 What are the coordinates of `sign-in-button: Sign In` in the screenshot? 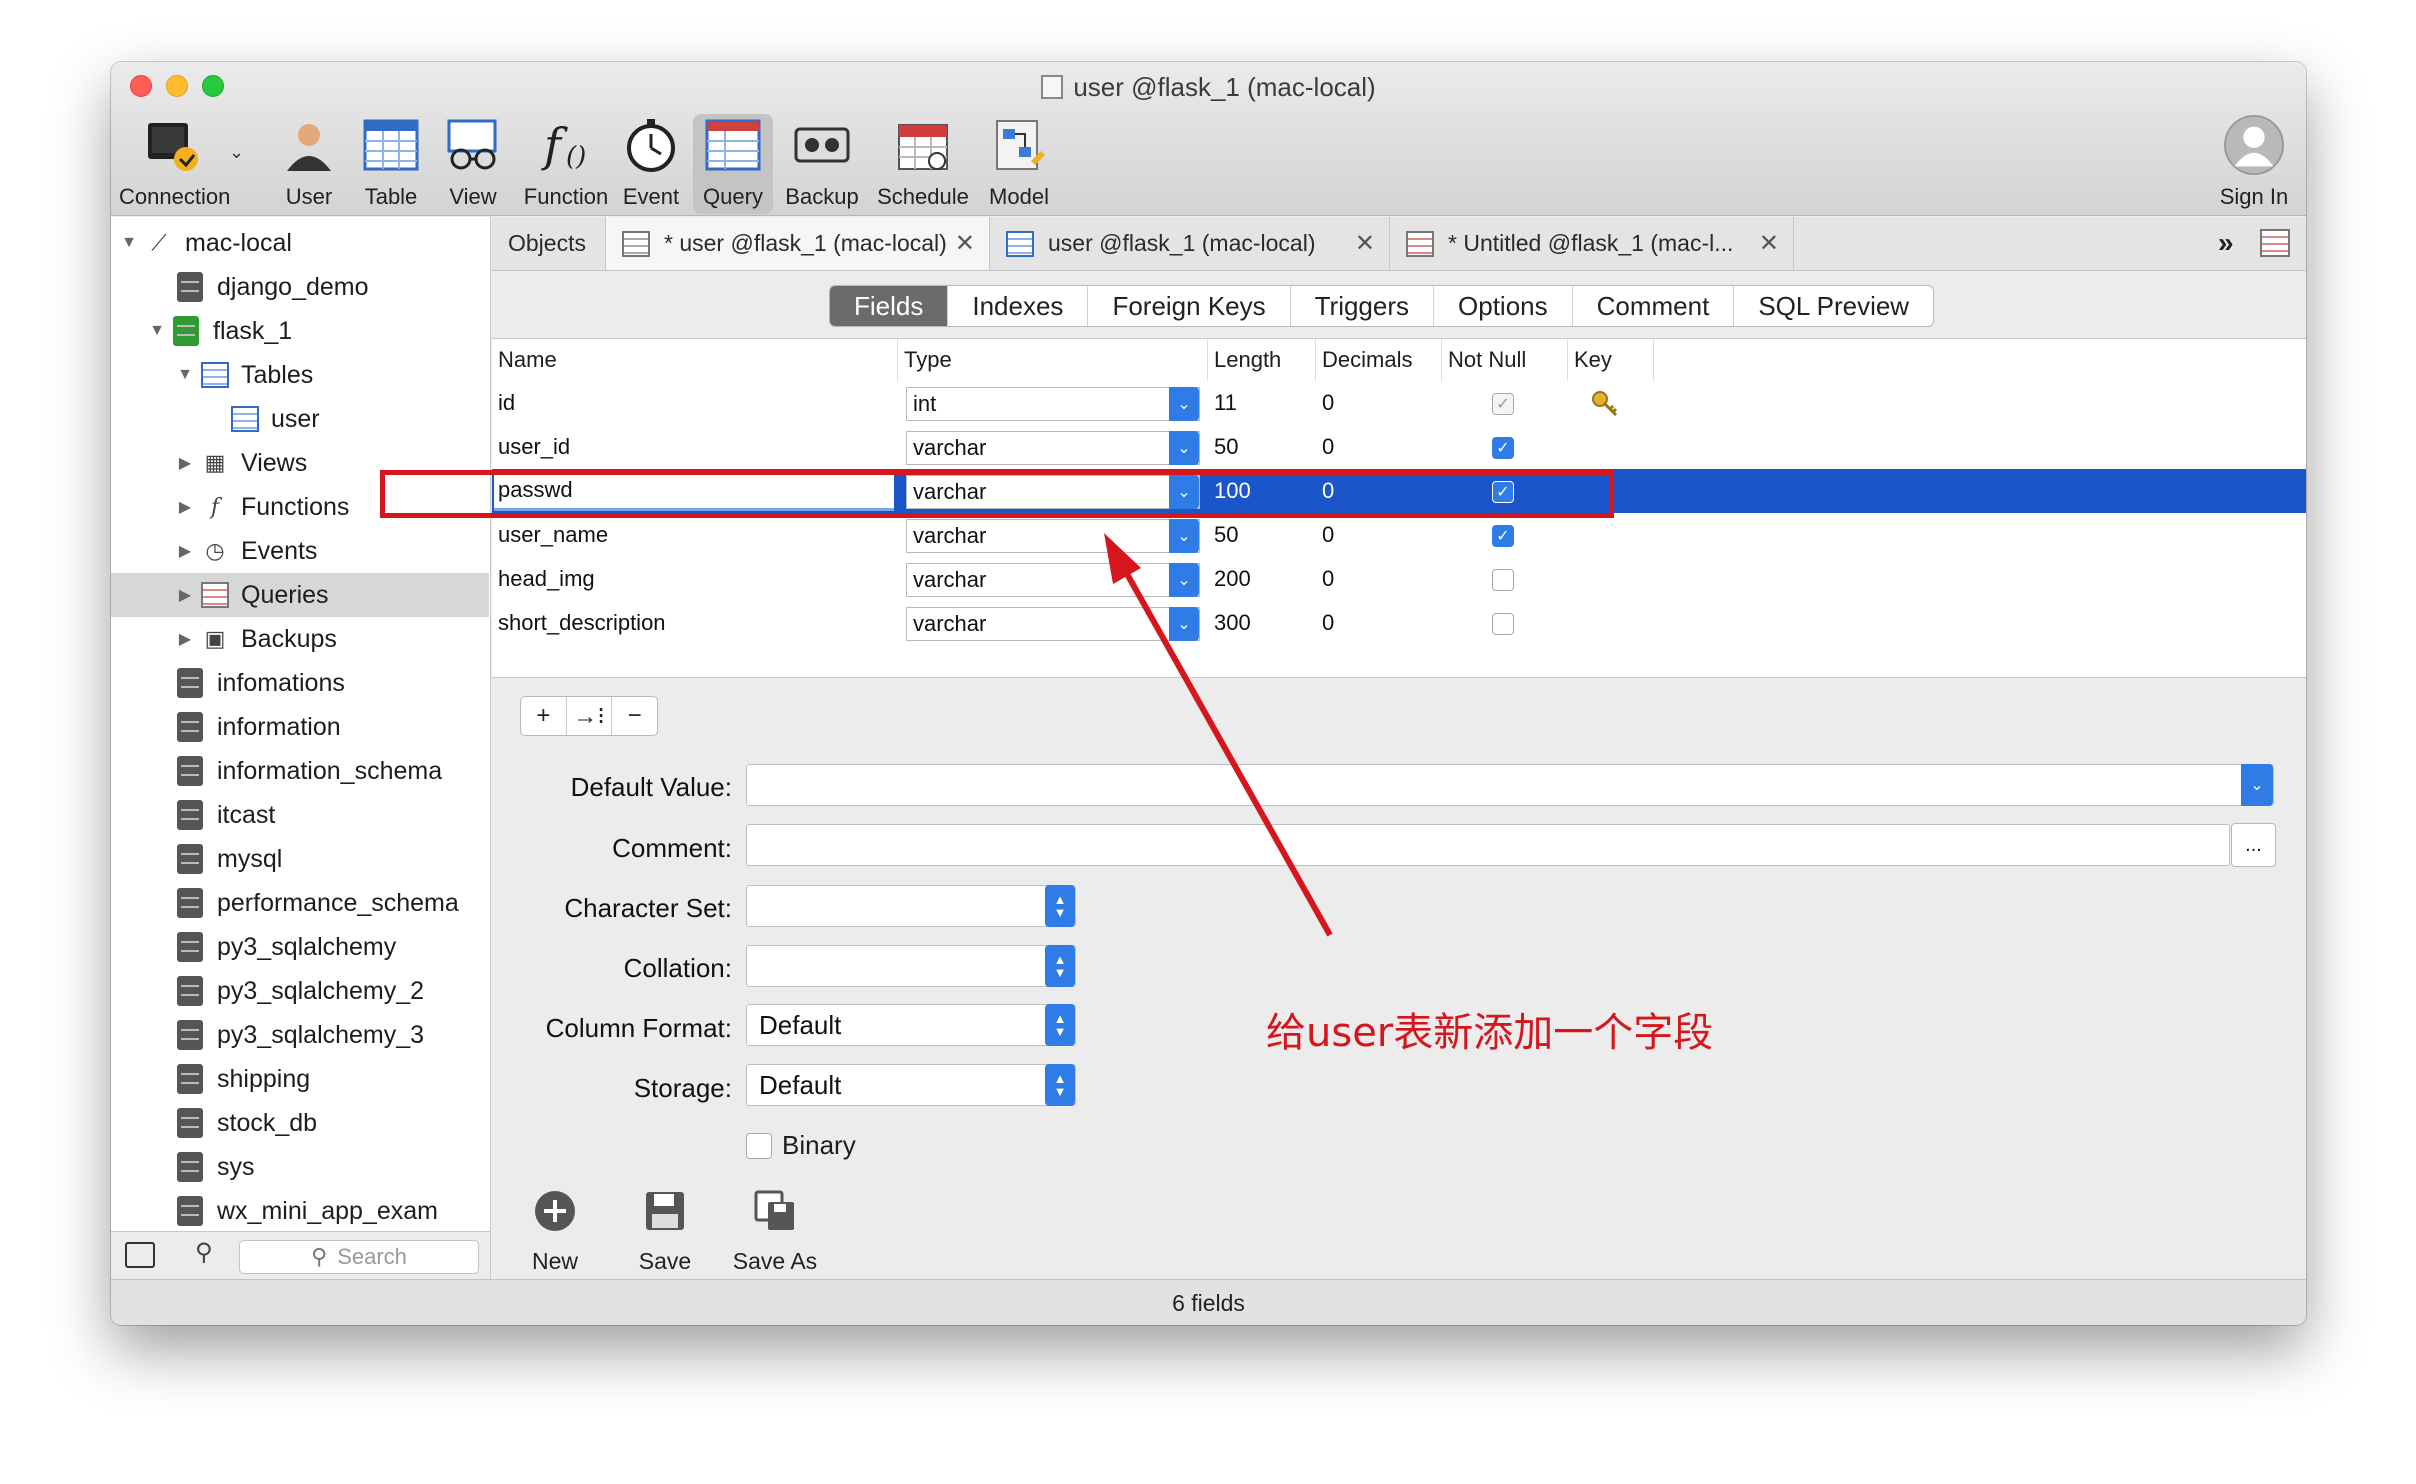 It's located at (2254, 164).